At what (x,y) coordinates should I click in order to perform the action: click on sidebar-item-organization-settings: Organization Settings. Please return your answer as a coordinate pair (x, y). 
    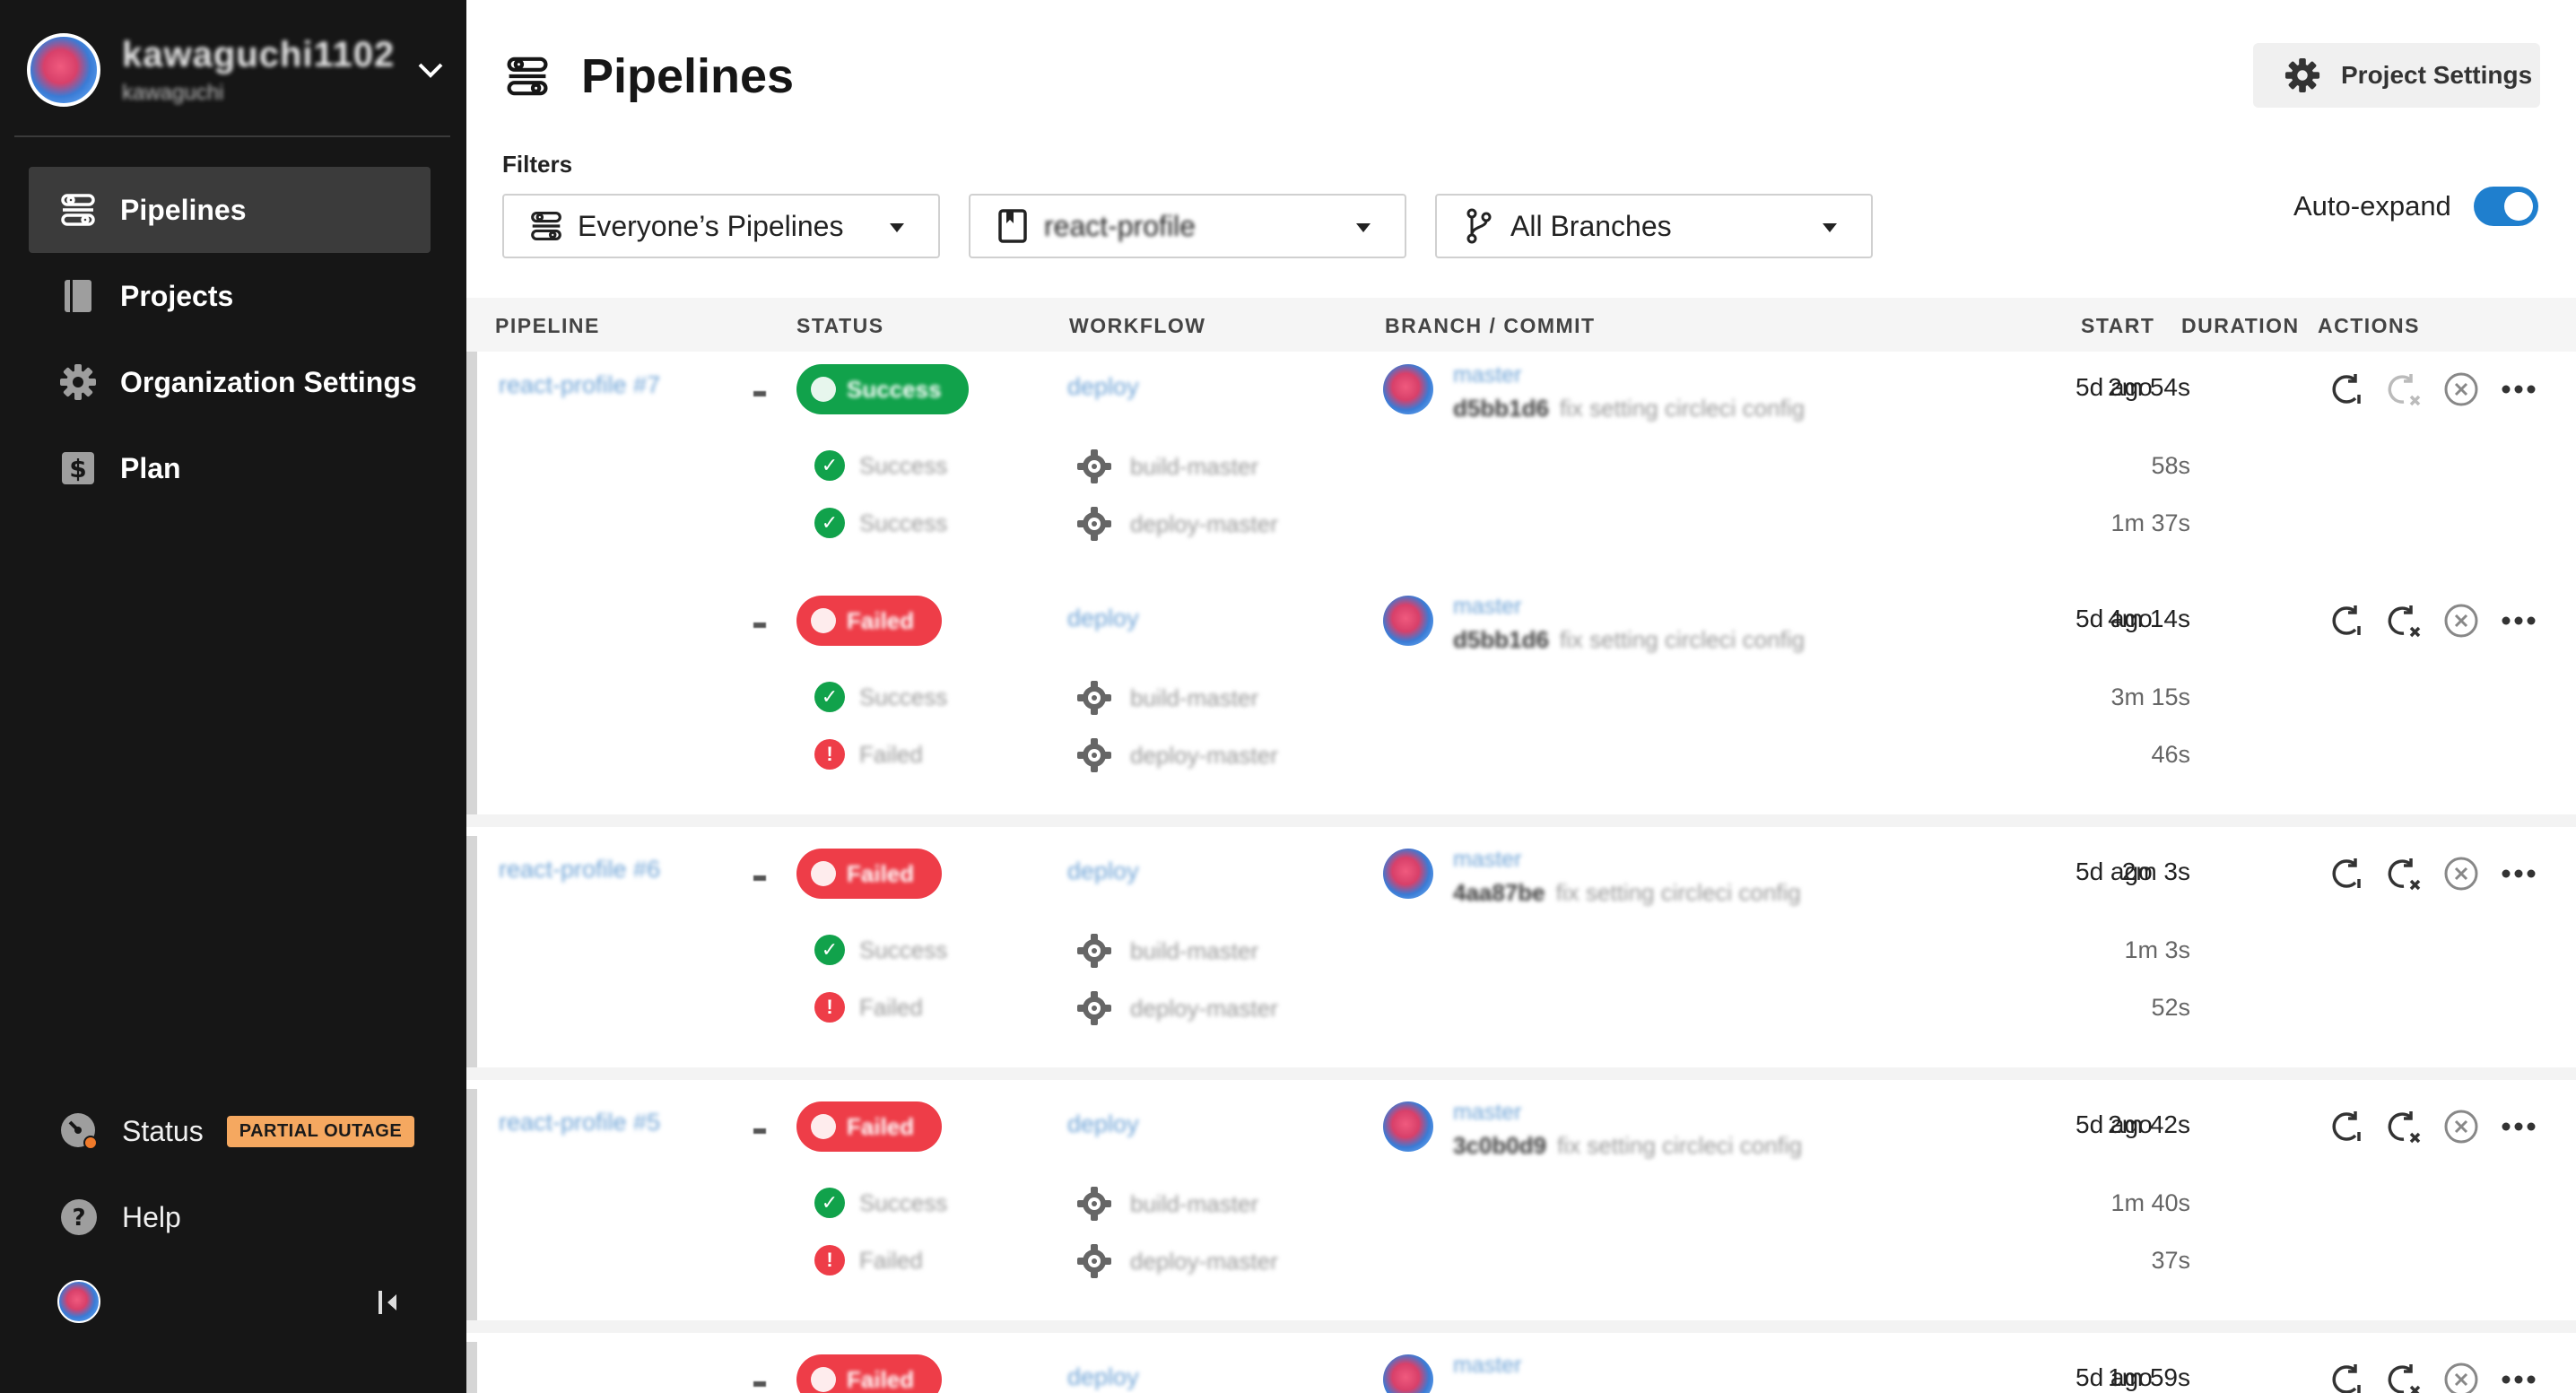
    Looking at the image, I should click on (230, 382).